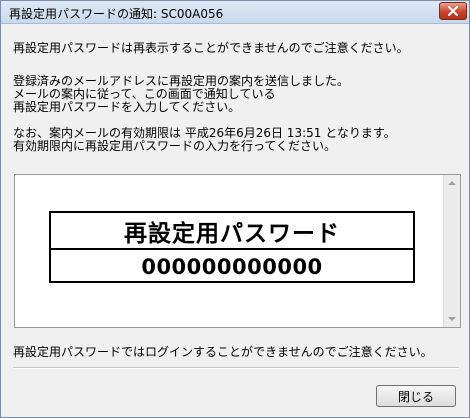  What do you see at coordinates (232, 266) in the screenshot?
I see `password-value: 000000000000` at bounding box center [232, 266].